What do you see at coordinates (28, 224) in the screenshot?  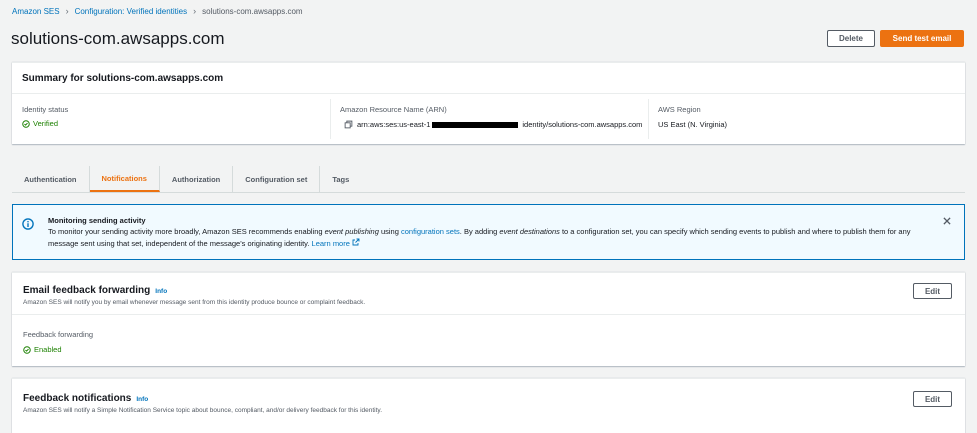 I see `info-circle-icon` at bounding box center [28, 224].